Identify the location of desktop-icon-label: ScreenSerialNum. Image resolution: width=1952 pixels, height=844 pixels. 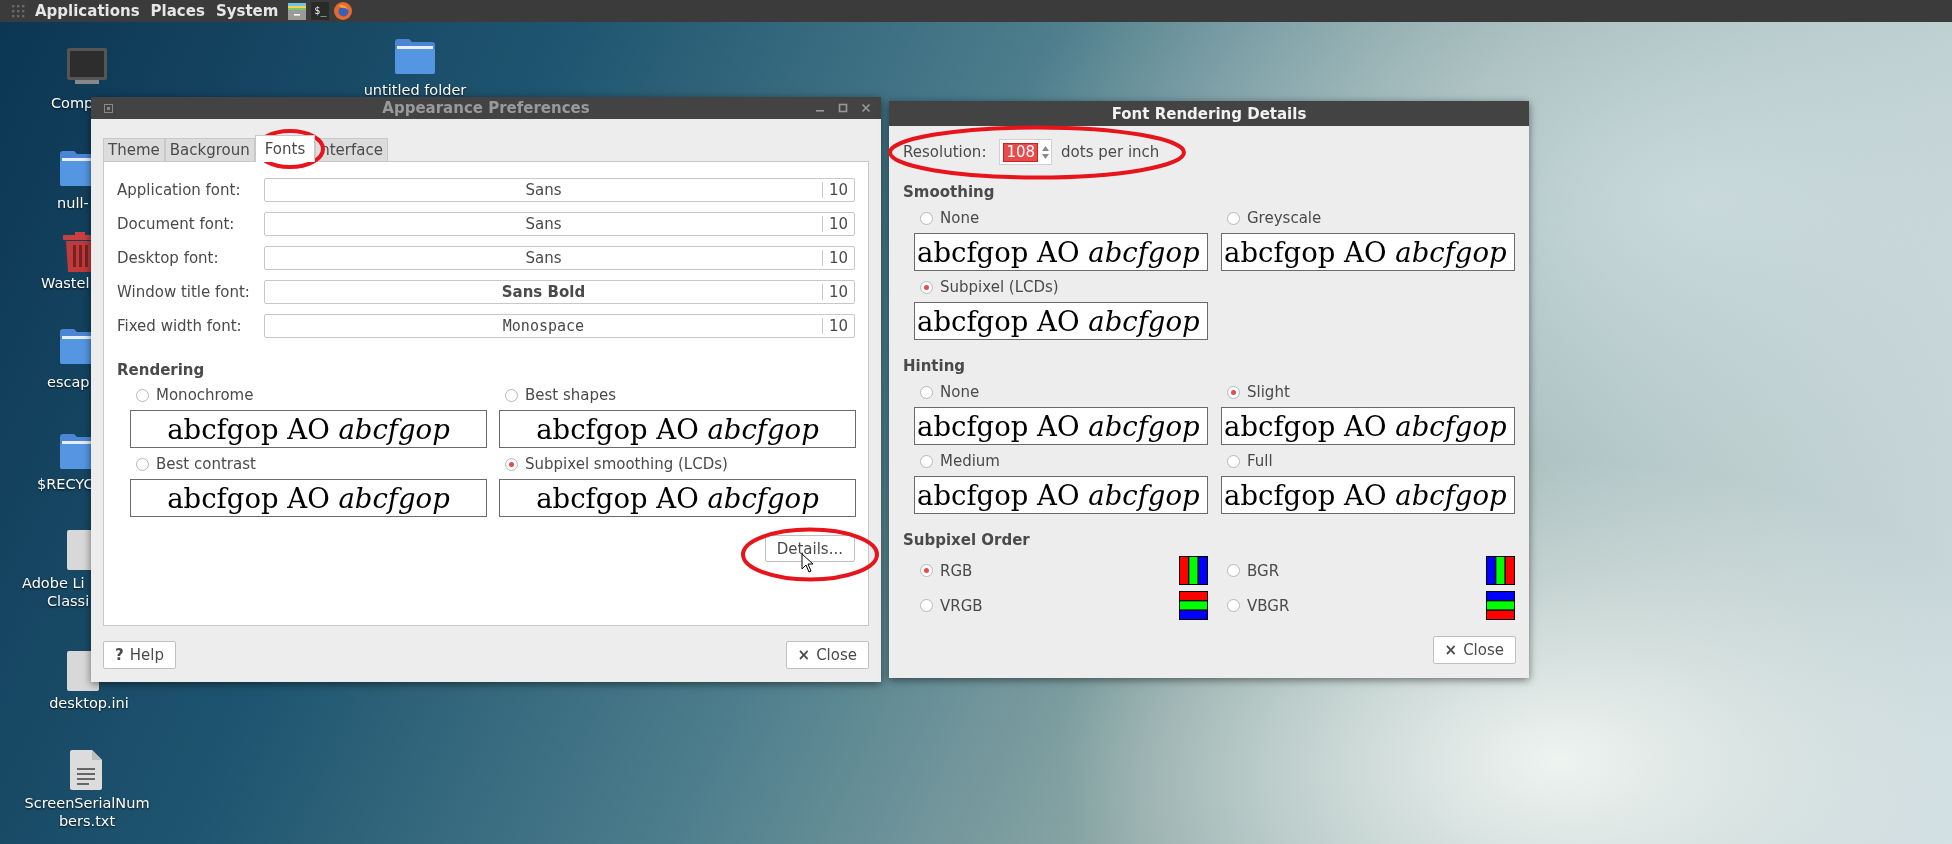
(87, 803).